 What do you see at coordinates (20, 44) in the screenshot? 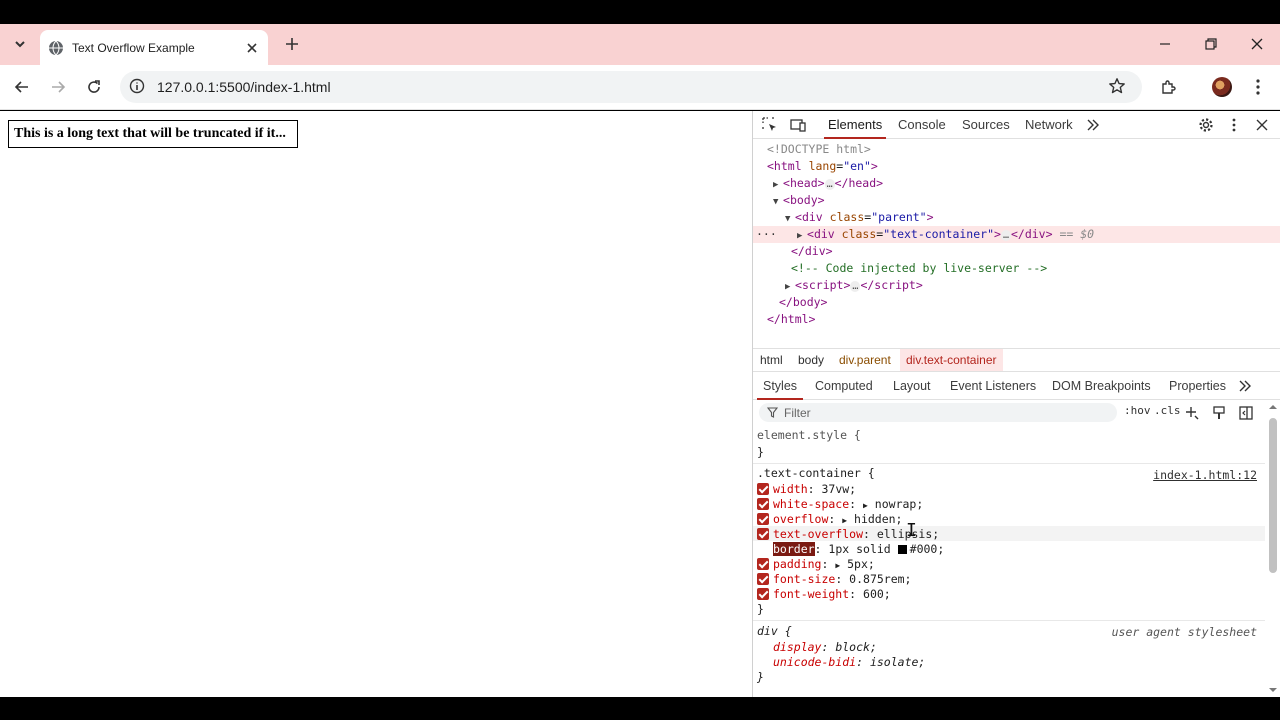
I see `tab-search-button` at bounding box center [20, 44].